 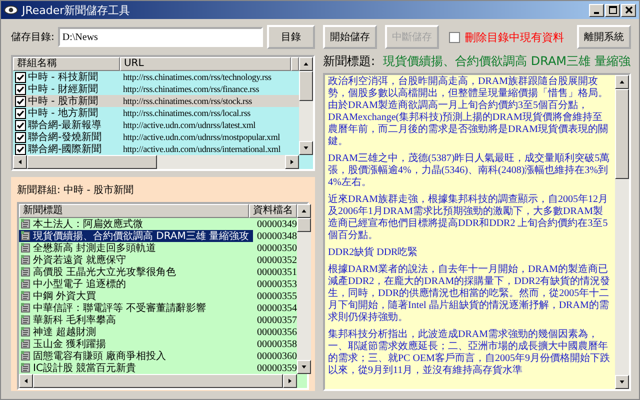 I want to click on news-item: 中鋼 外資大買, so click(x=136, y=296).